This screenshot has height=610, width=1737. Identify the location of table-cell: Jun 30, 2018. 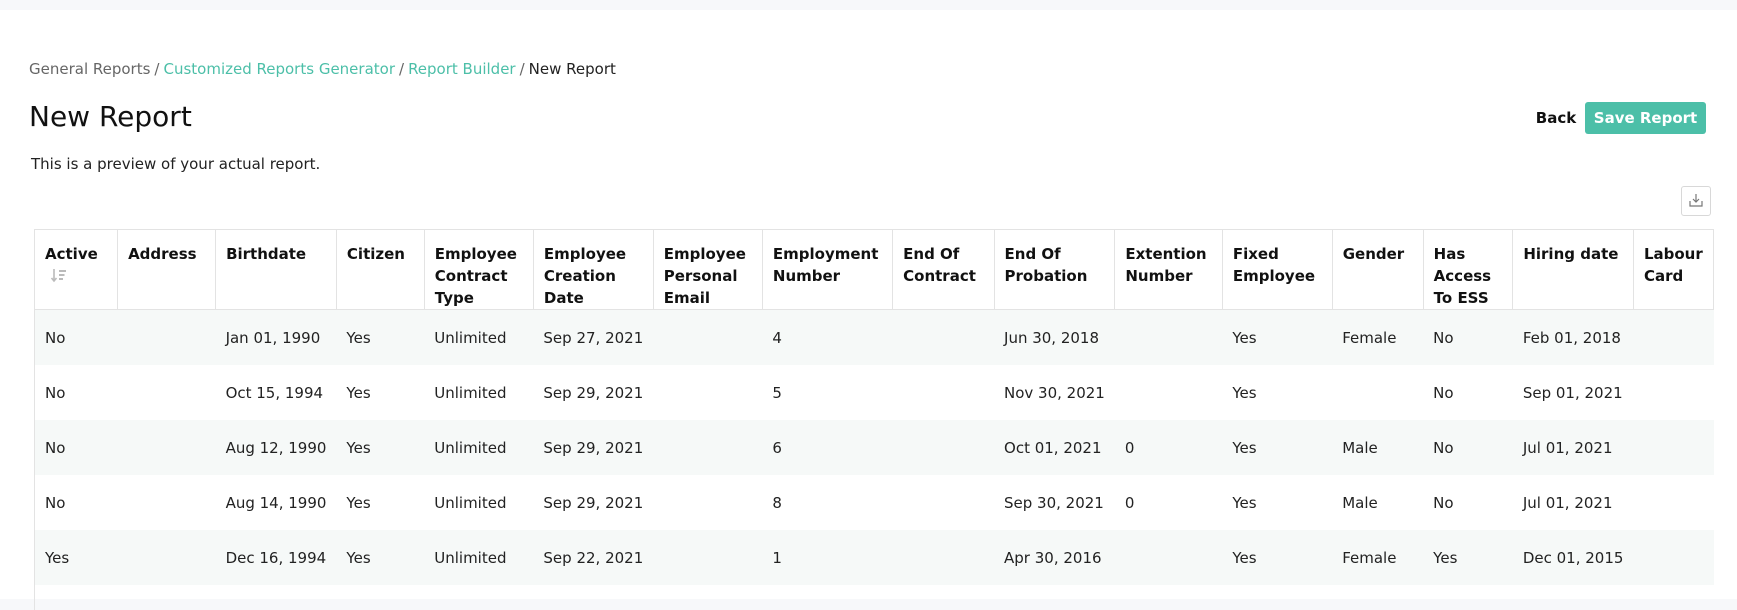
(1054, 337).